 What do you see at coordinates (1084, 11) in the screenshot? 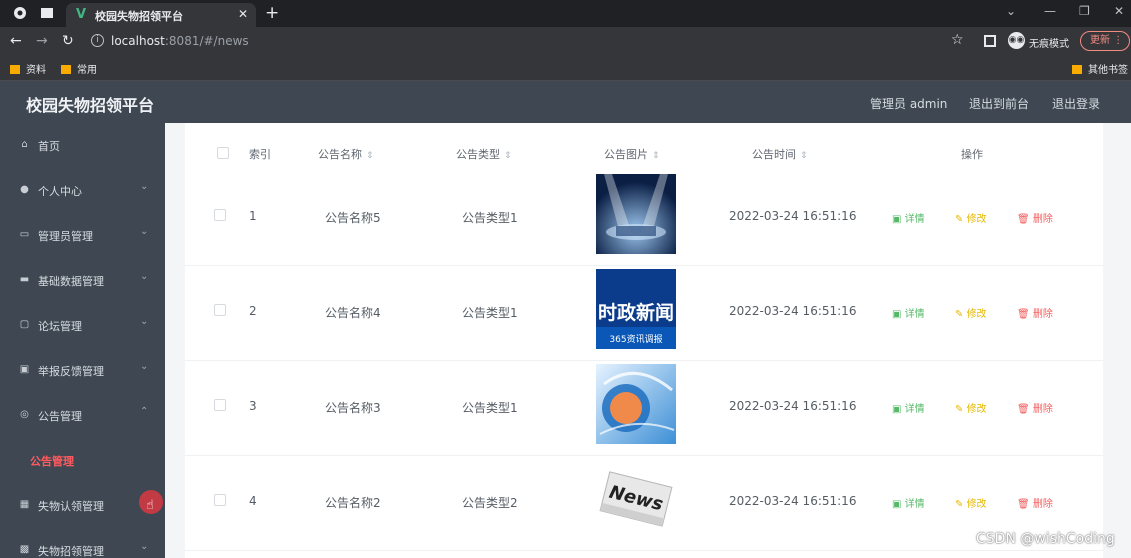
I see `restore-icon: ❐` at bounding box center [1084, 11].